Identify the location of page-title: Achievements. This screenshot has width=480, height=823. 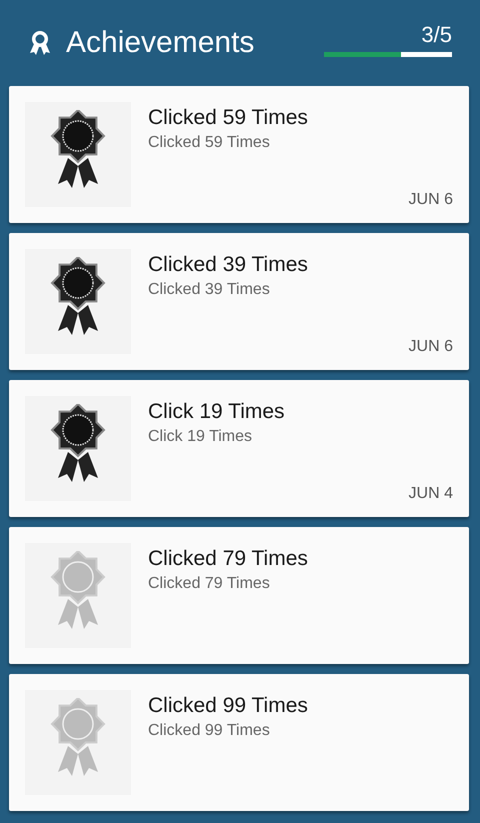
(161, 43).